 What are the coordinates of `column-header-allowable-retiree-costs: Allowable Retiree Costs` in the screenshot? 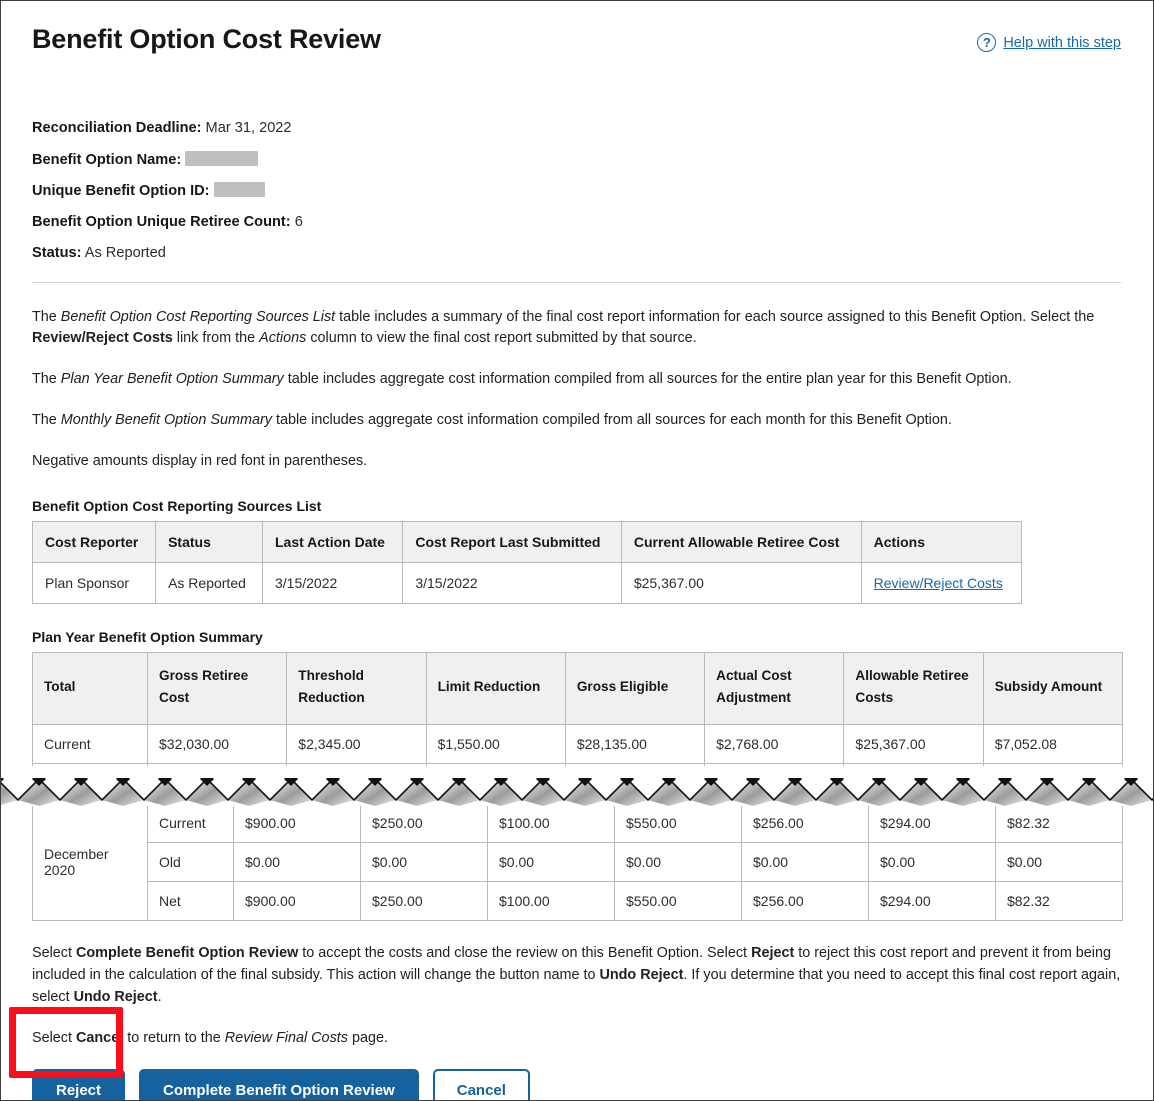 It's located at (913, 688).